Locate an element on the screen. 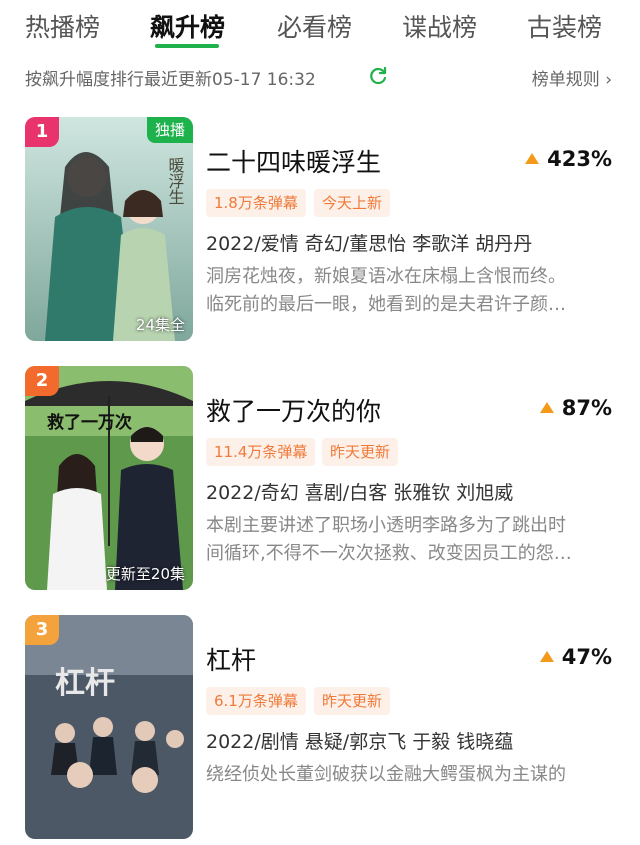 The image size is (640, 845). poster-image: 杠杆 3 is located at coordinates (109, 727).